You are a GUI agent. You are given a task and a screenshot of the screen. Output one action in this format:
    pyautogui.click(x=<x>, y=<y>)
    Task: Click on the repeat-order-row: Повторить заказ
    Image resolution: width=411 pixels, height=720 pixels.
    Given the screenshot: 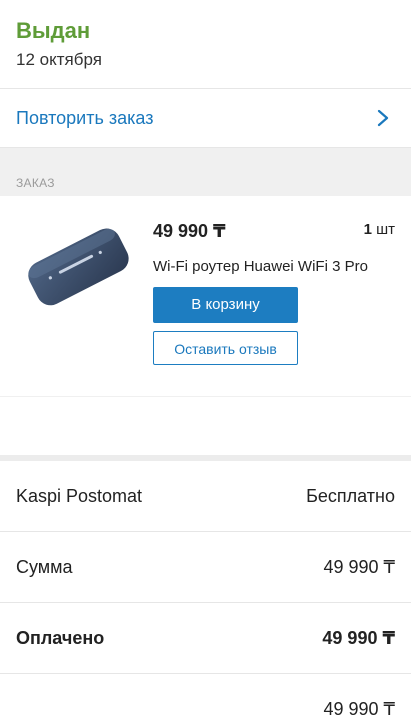 What is the action you would take?
    pyautogui.click(x=205, y=118)
    